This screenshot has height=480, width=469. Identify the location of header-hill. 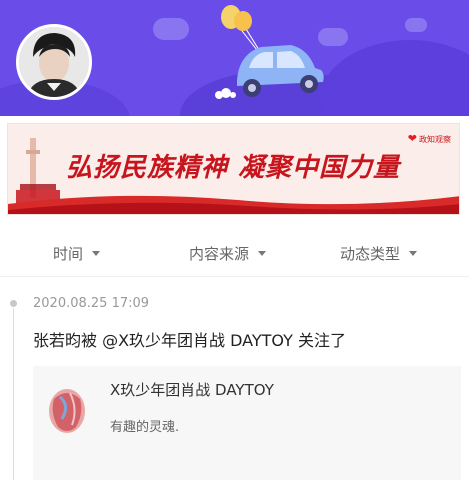
(394, 78).